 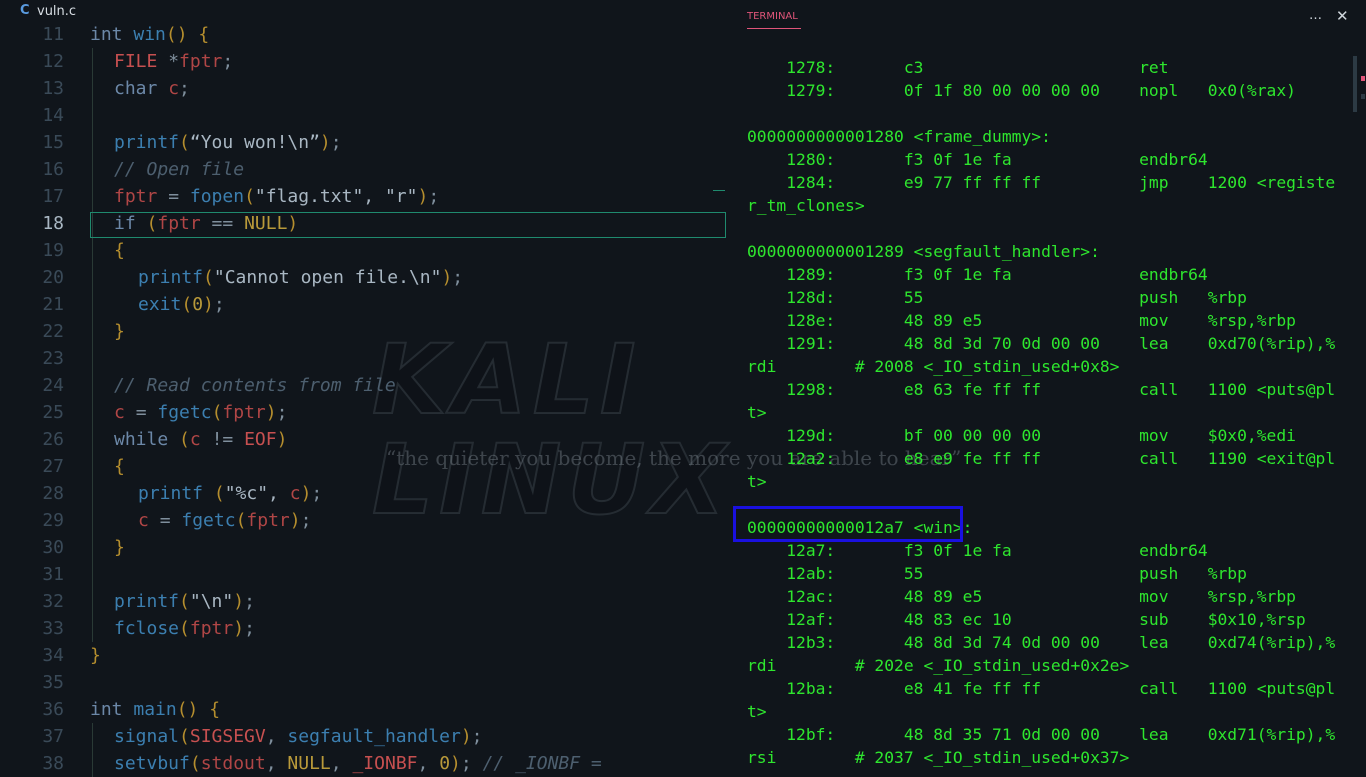 What do you see at coordinates (364, 358) in the screenshot?
I see `code-line: 23` at bounding box center [364, 358].